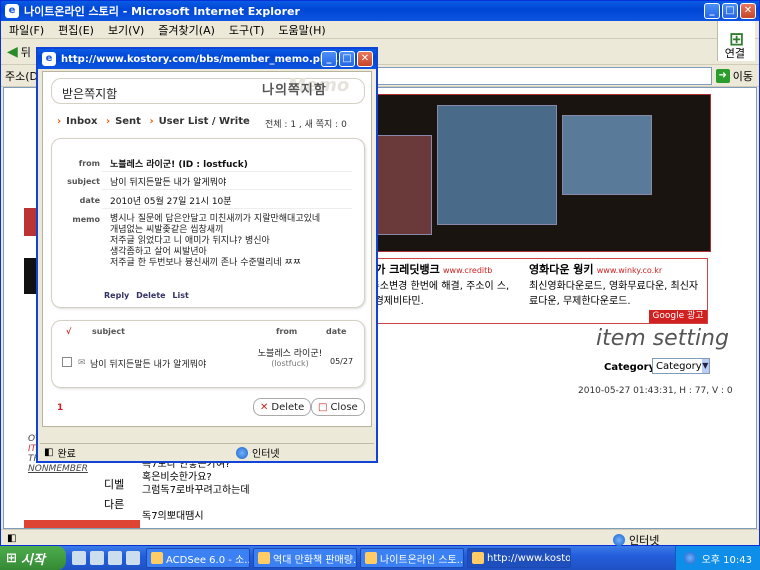 The image size is (760, 570). What do you see at coordinates (730, 11) in the screenshot?
I see `maximize-button: □` at bounding box center [730, 11].